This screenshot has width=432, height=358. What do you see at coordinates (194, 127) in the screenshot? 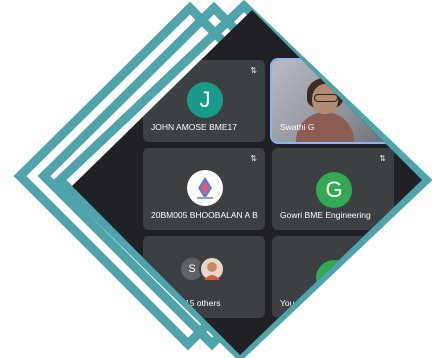
I see `participant-name: JOHN AMOSE BME17` at bounding box center [194, 127].